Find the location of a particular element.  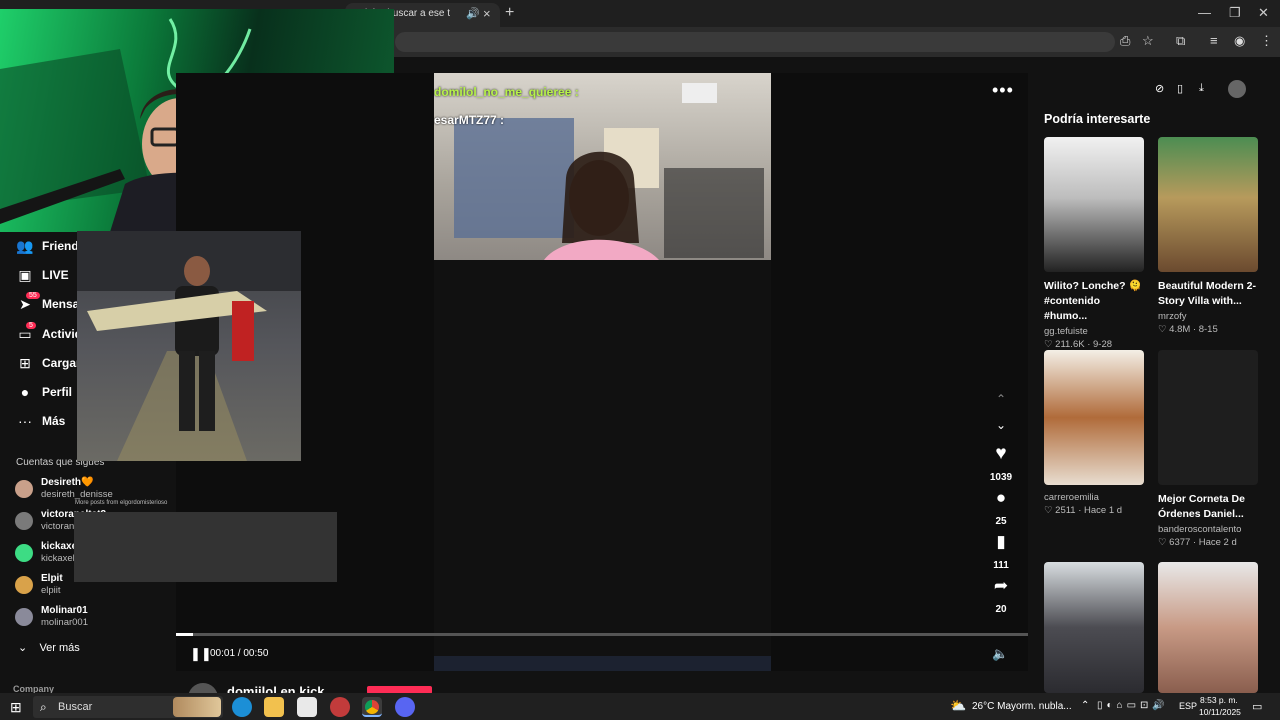

restore-button: ❐ is located at coordinates (1235, 13).